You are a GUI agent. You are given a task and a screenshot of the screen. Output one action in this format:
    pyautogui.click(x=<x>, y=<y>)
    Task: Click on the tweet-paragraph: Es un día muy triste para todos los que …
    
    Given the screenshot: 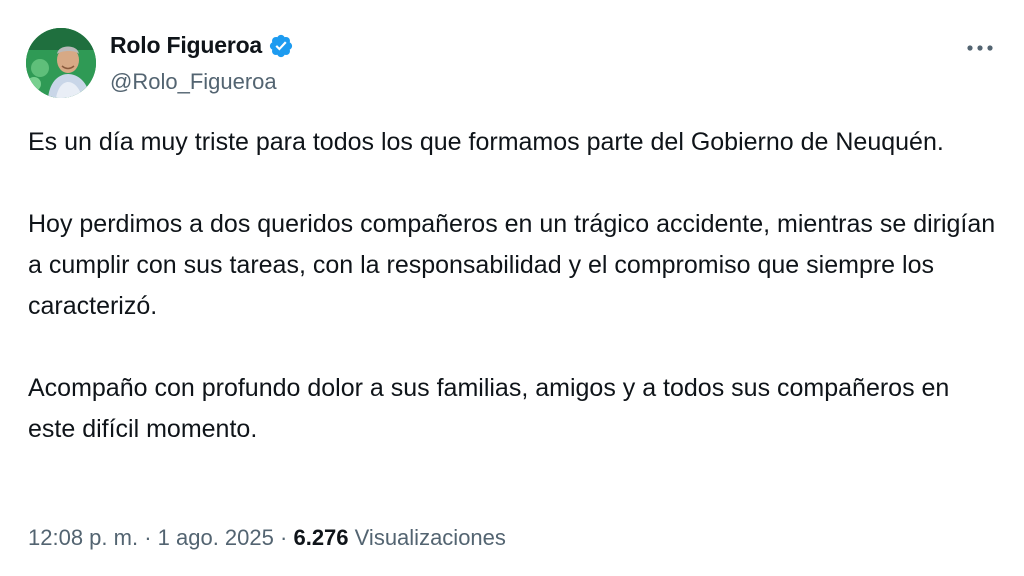 What is the action you would take?
    pyautogui.click(x=486, y=142)
    